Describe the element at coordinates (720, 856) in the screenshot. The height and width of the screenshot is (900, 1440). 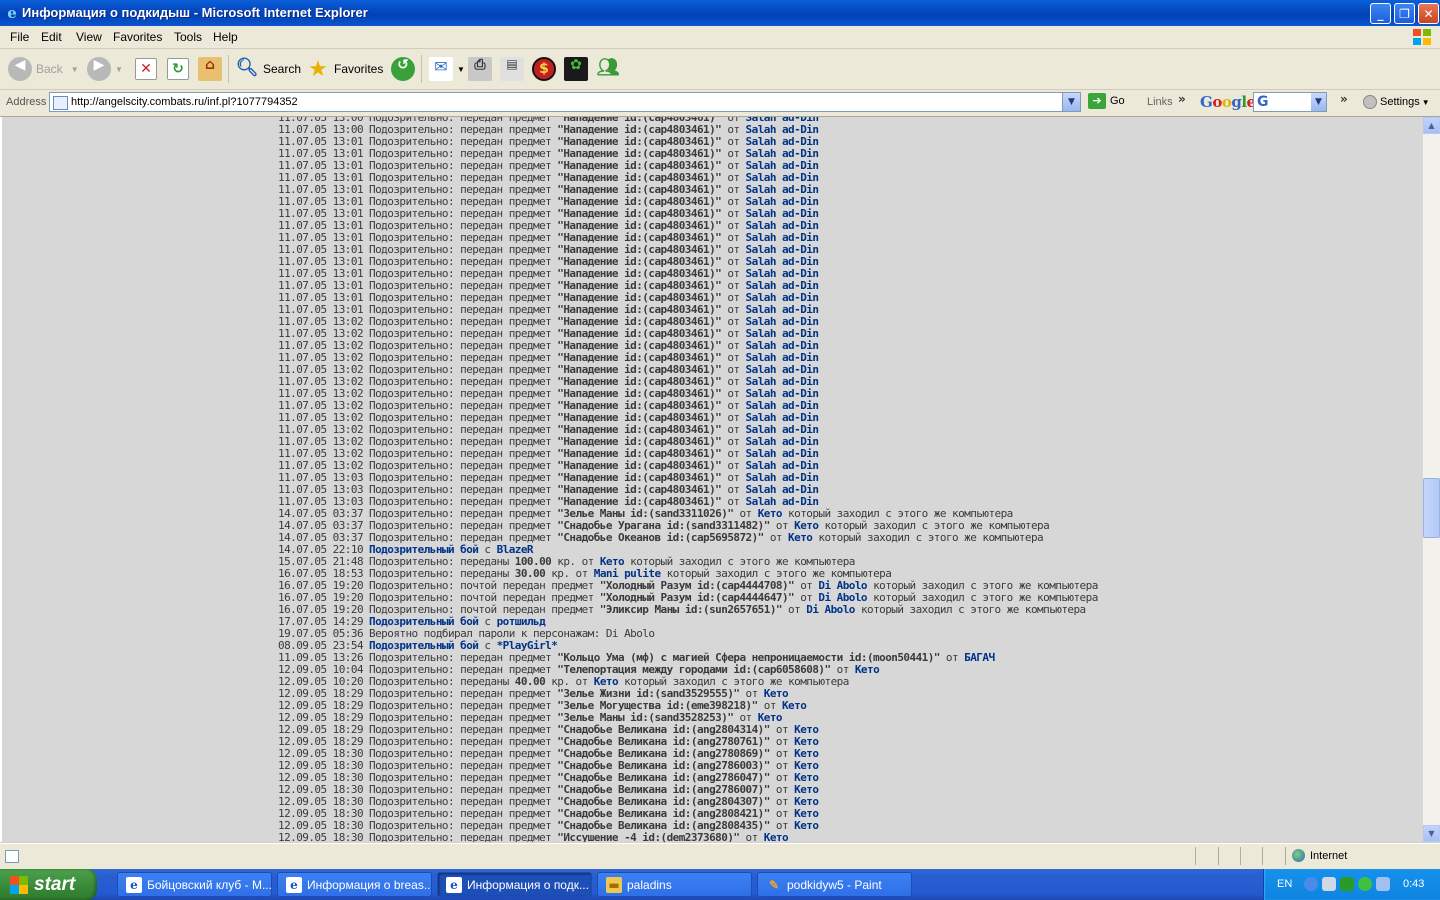
I see `status-bar: Internet` at that location.